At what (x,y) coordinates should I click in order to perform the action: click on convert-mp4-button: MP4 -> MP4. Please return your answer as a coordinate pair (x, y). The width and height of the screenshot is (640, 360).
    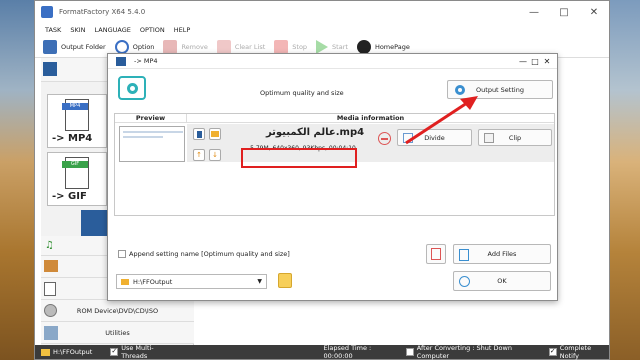
    Looking at the image, I should click on (77, 121).